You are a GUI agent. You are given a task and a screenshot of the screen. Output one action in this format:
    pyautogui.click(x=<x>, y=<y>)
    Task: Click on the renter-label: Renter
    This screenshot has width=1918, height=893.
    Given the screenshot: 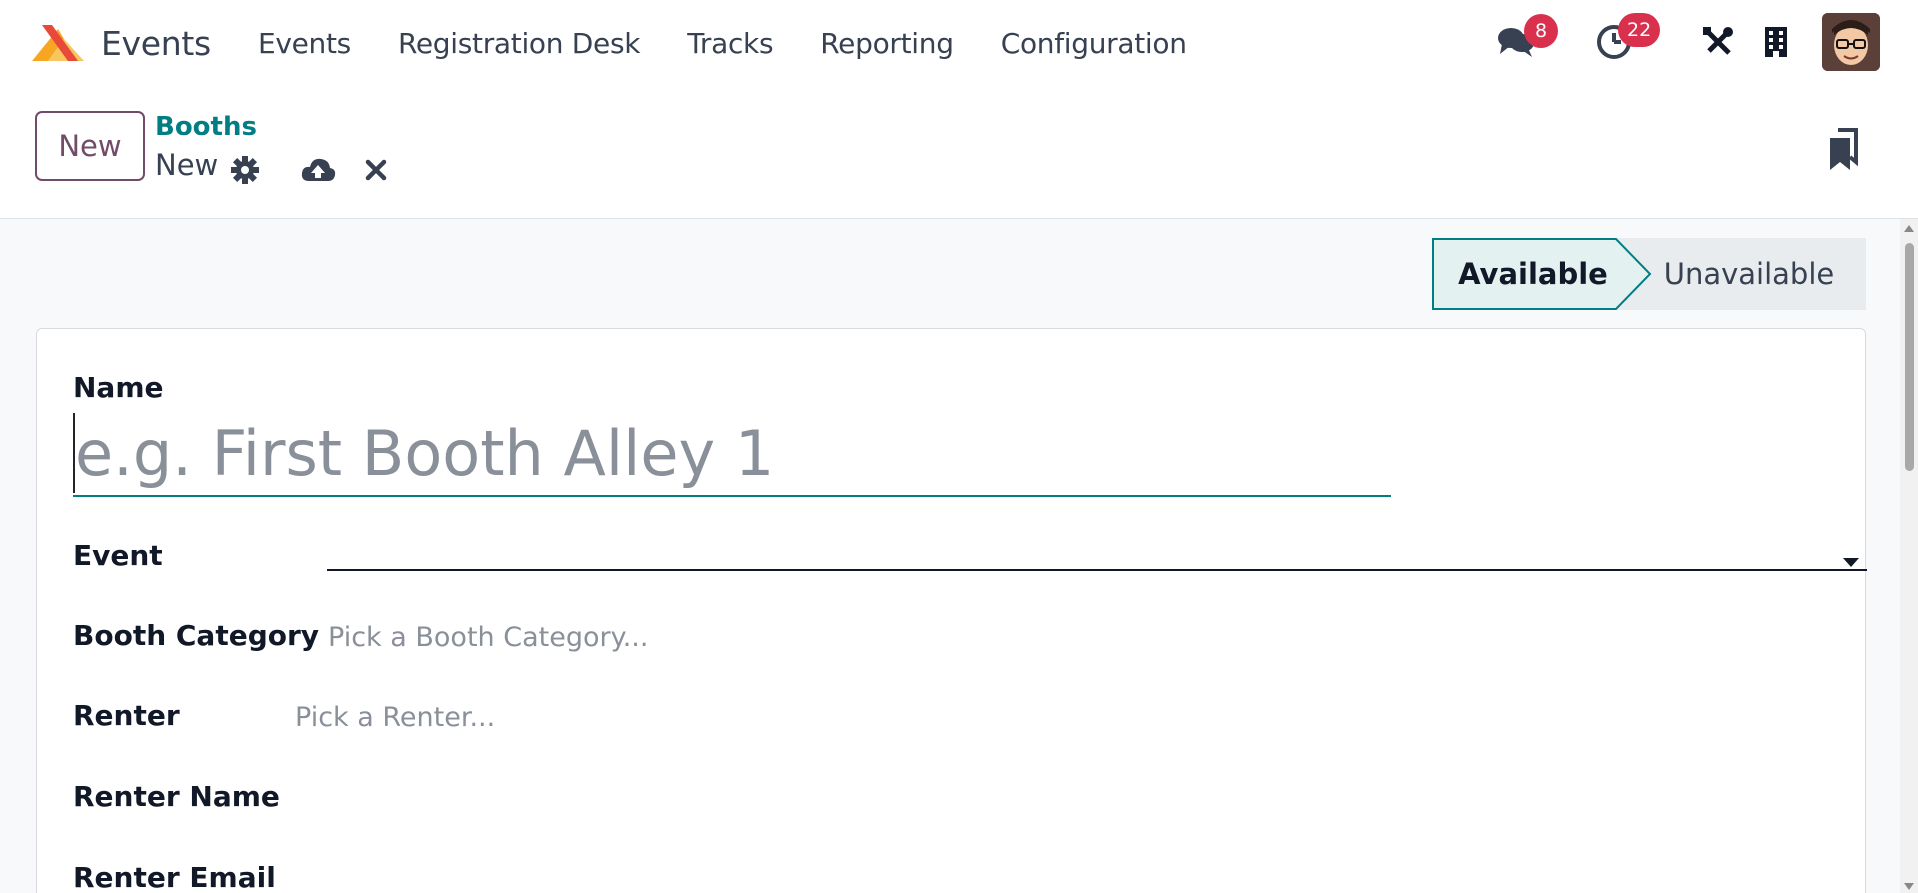 What is the action you would take?
    pyautogui.click(x=126, y=715)
    